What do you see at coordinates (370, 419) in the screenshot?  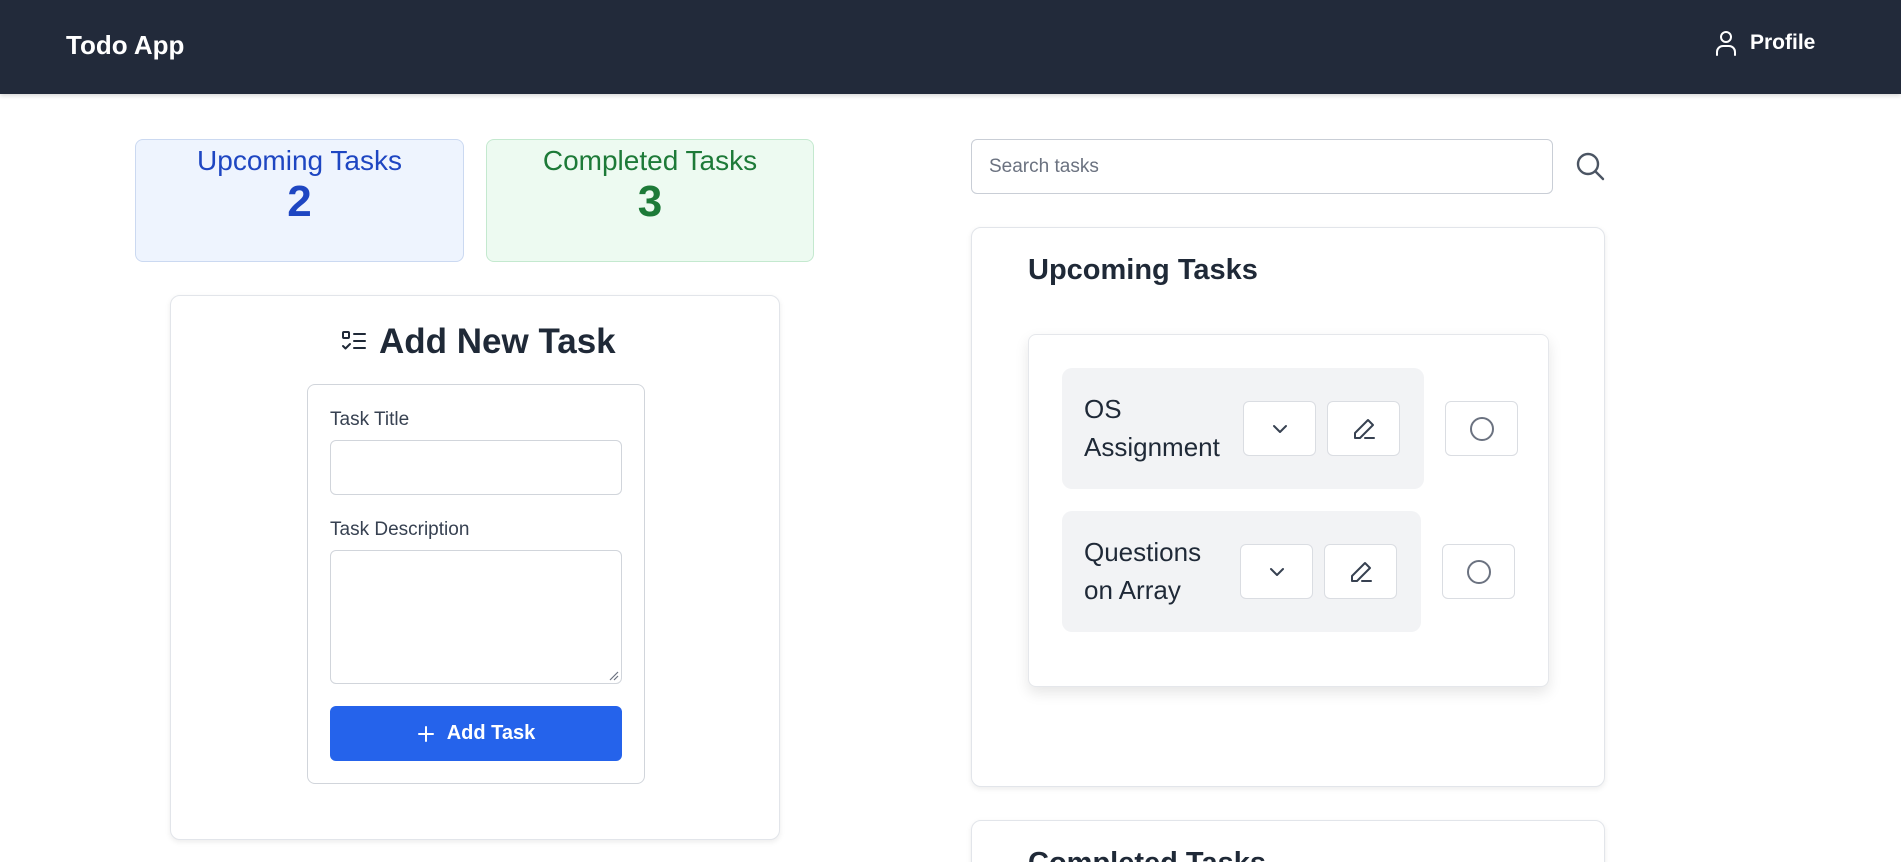 I see `task-title-label: Task Title` at bounding box center [370, 419].